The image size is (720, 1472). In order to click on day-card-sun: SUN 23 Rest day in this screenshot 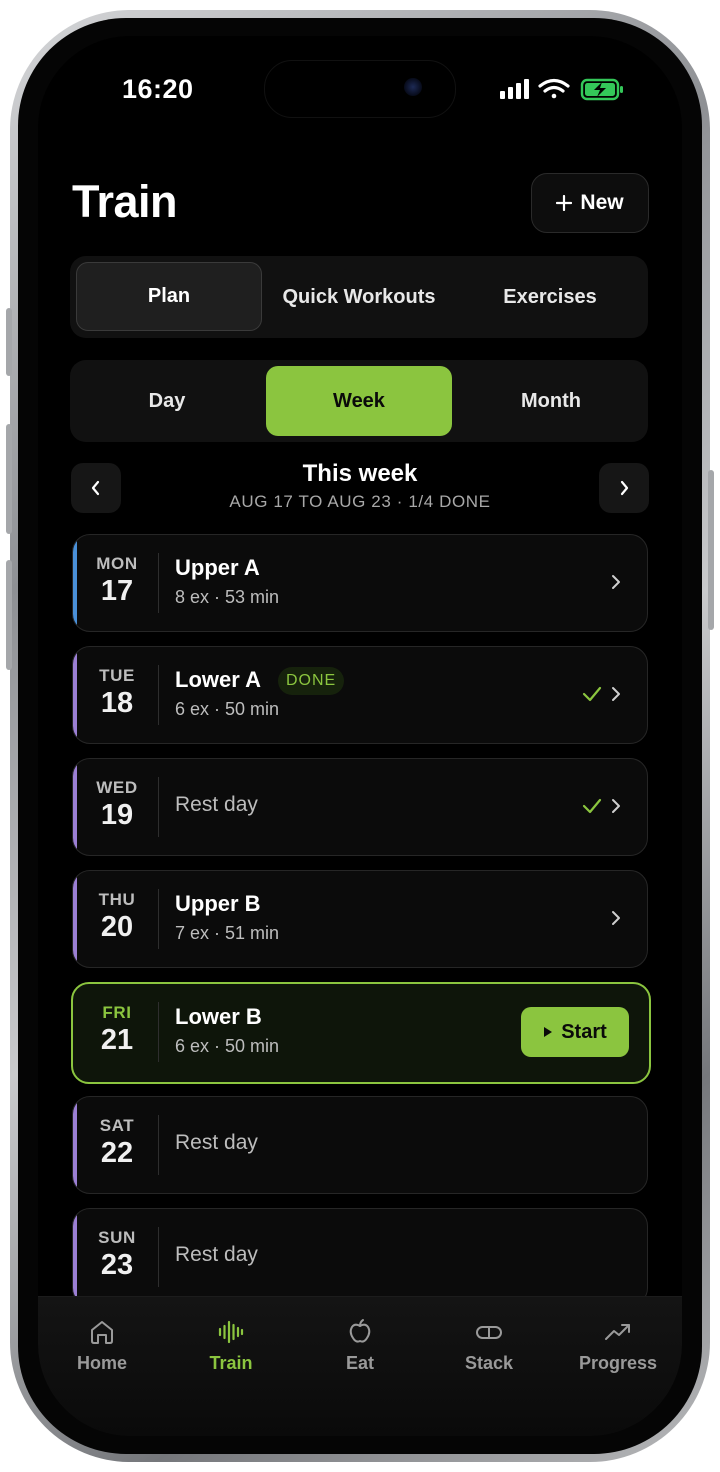, I will do `click(360, 1257)`.